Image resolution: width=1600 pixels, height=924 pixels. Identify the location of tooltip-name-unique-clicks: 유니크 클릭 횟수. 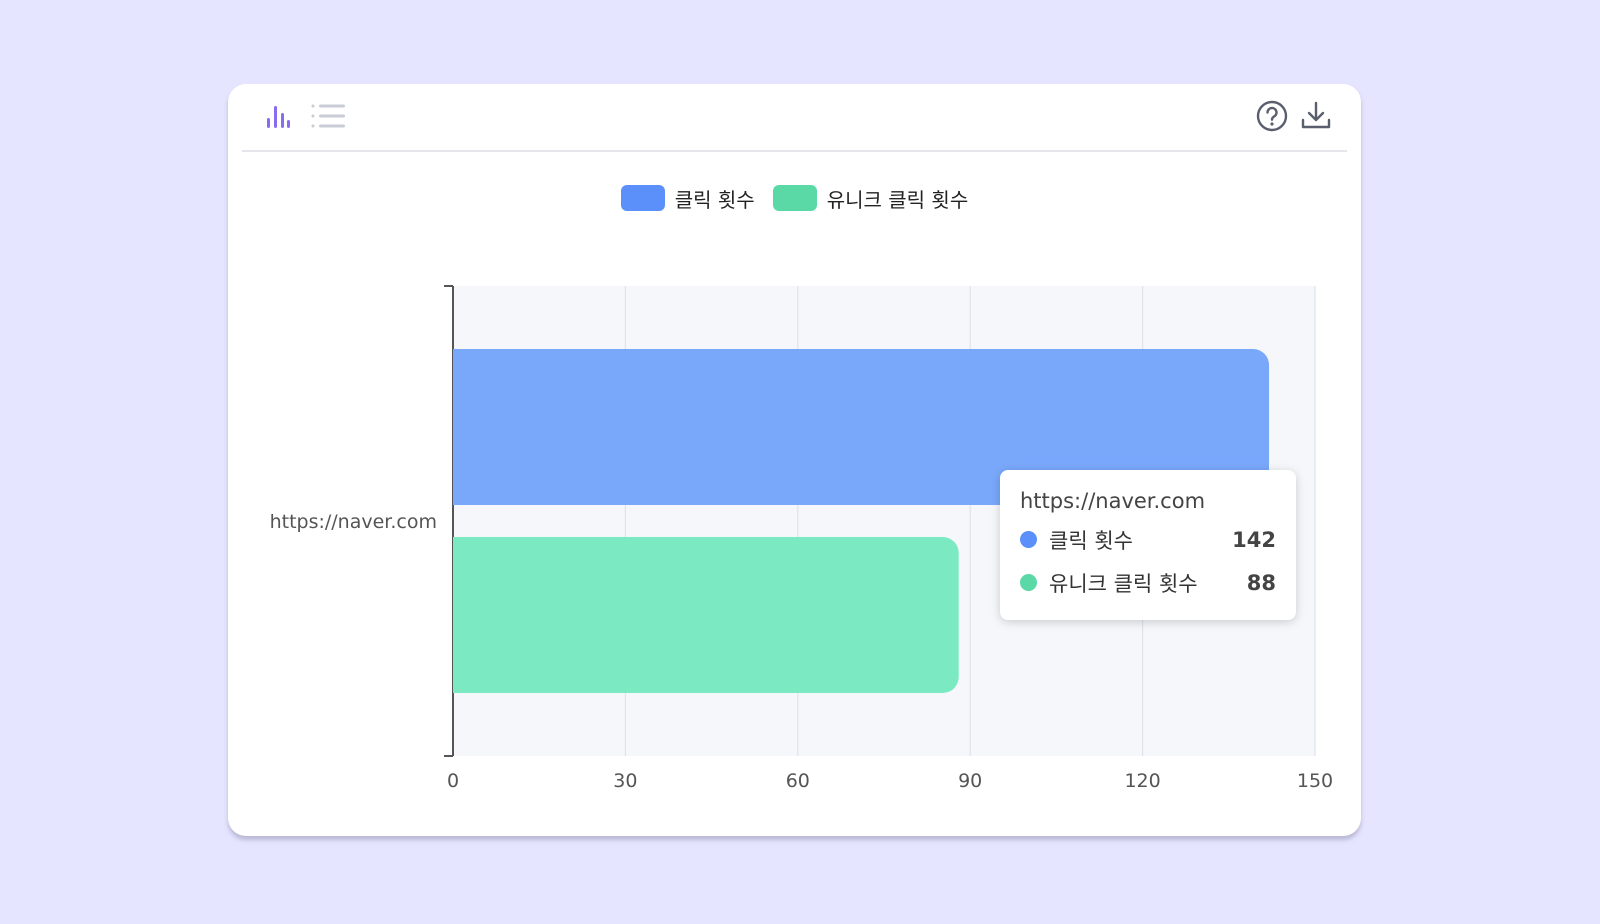
(1123, 583).